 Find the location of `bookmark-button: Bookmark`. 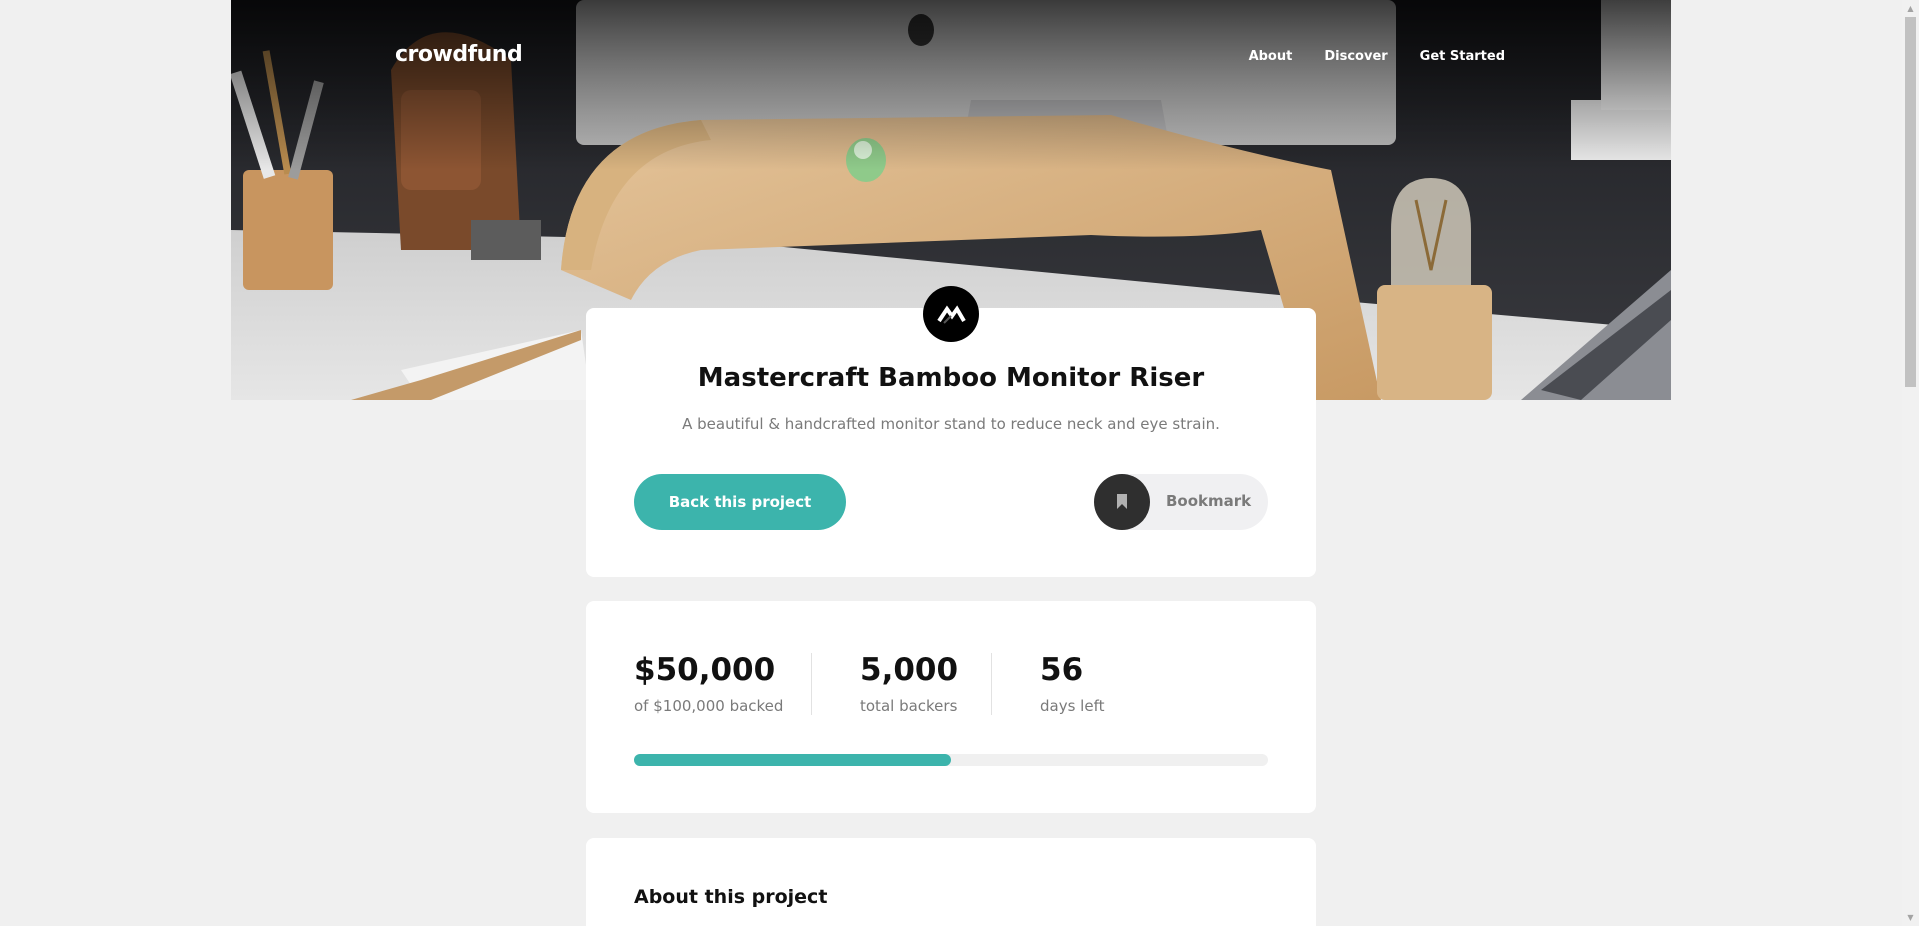

bookmark-button: Bookmark is located at coordinates (1181, 502).